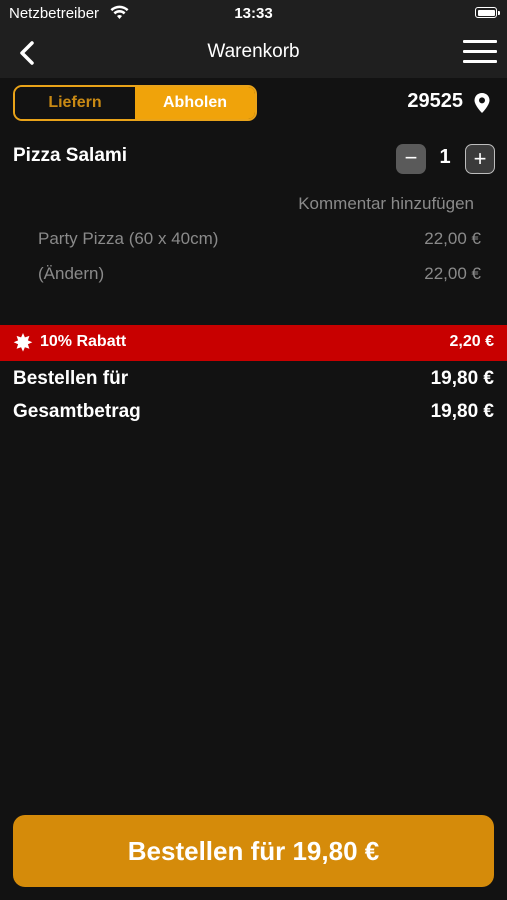 The width and height of the screenshot is (507, 900). Describe the element at coordinates (462, 378) in the screenshot. I see `order-for-value: 19,80 €` at that location.